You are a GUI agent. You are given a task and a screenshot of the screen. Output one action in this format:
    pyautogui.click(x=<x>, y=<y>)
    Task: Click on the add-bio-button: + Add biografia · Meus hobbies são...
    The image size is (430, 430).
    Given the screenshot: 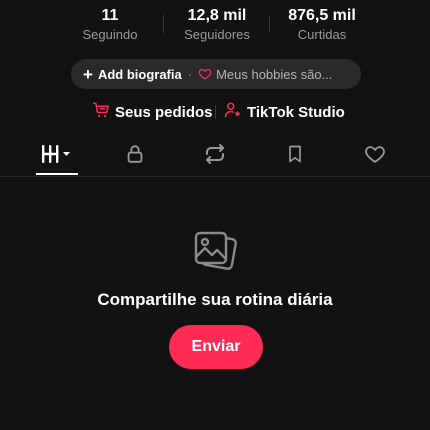 What is the action you would take?
    pyautogui.click(x=216, y=74)
    